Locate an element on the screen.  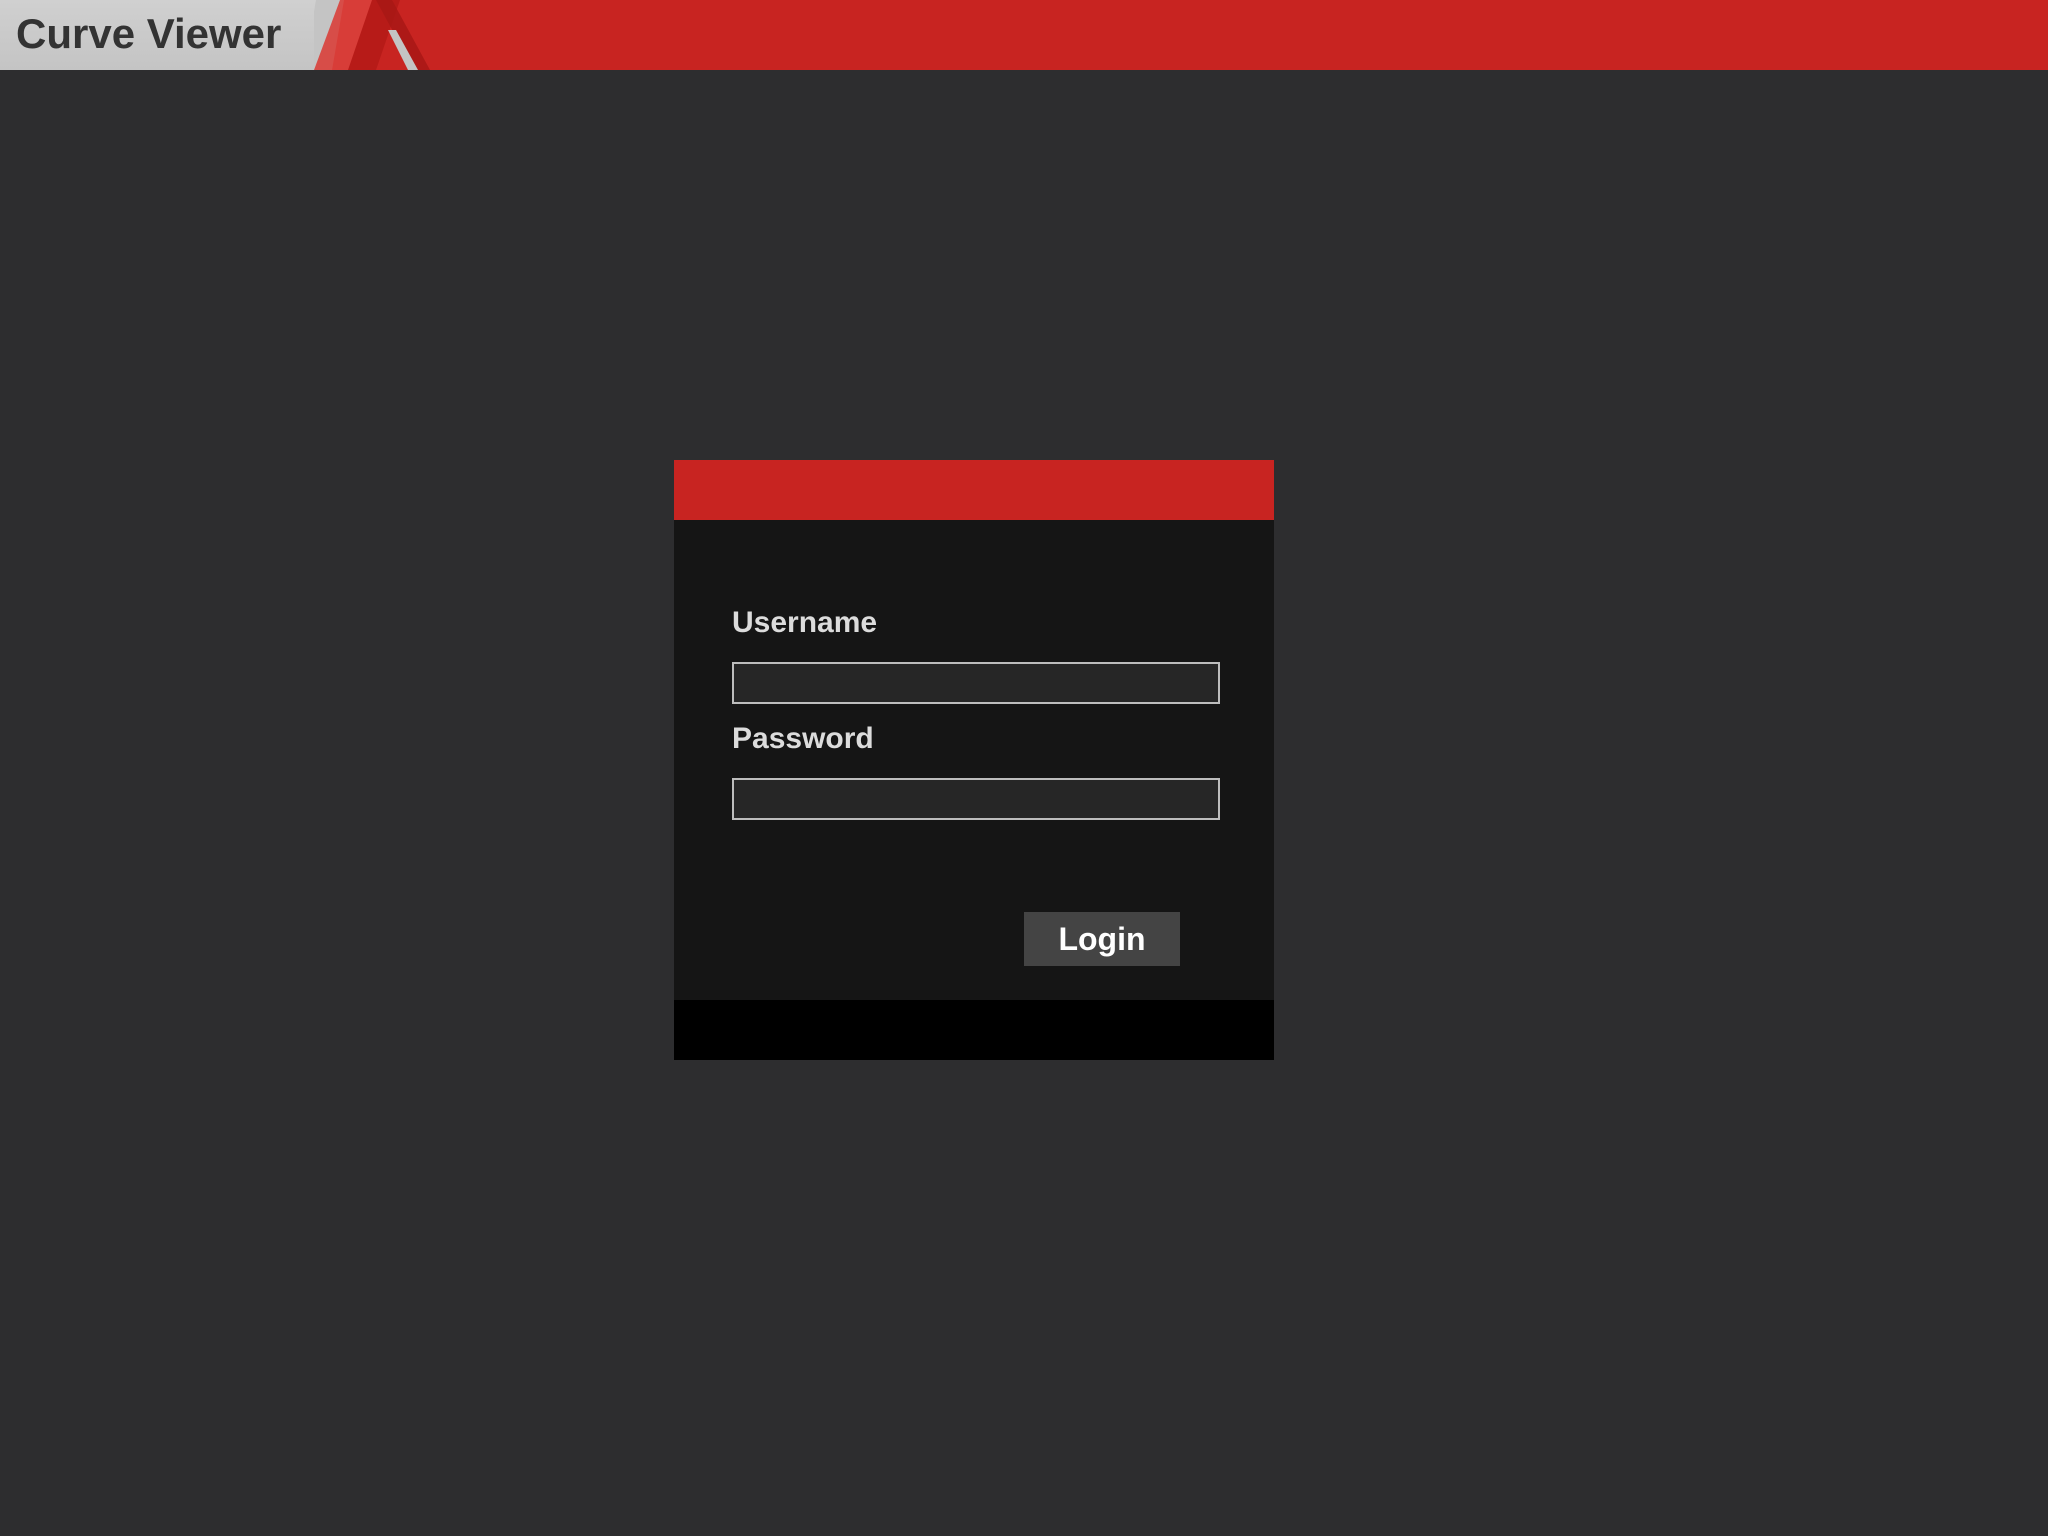
app-title: Curve Viewer is located at coordinates (149, 33).